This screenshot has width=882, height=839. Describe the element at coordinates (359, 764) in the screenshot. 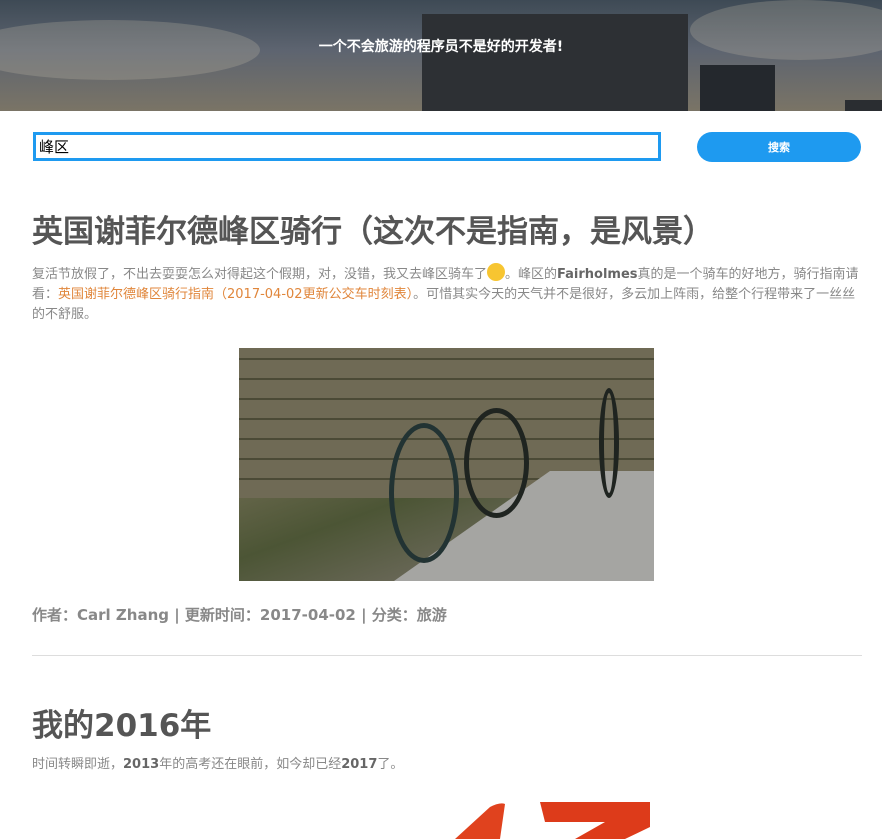

I see `excerpt-bold: 2017` at that location.